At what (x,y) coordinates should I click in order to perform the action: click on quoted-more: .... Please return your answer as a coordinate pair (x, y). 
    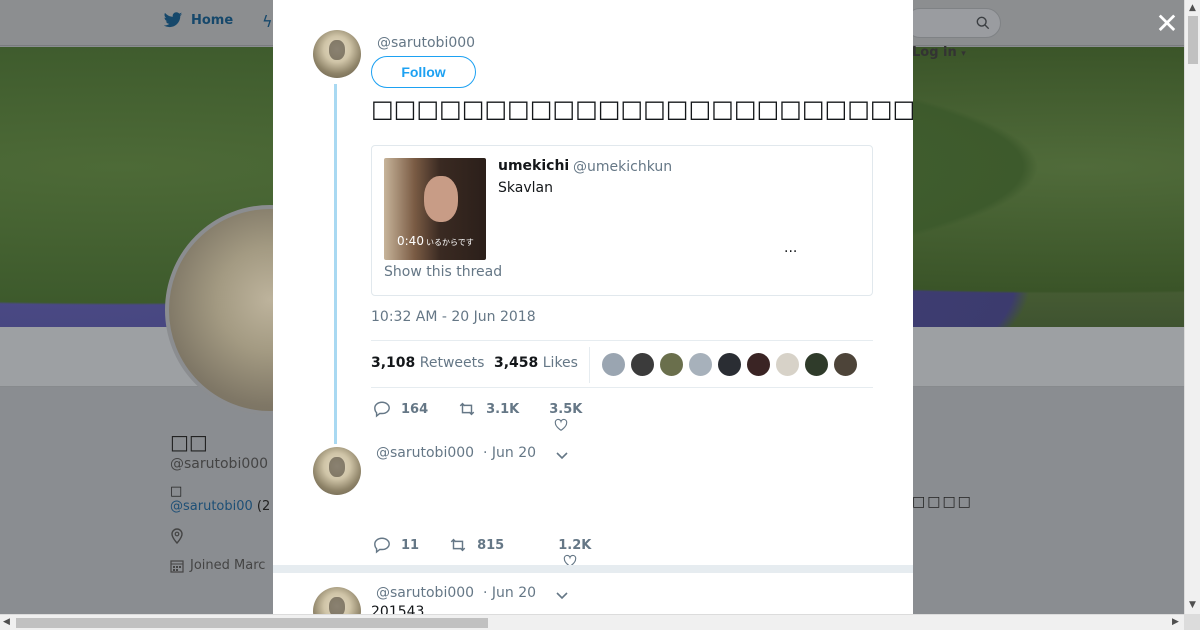
    Looking at the image, I should click on (791, 248).